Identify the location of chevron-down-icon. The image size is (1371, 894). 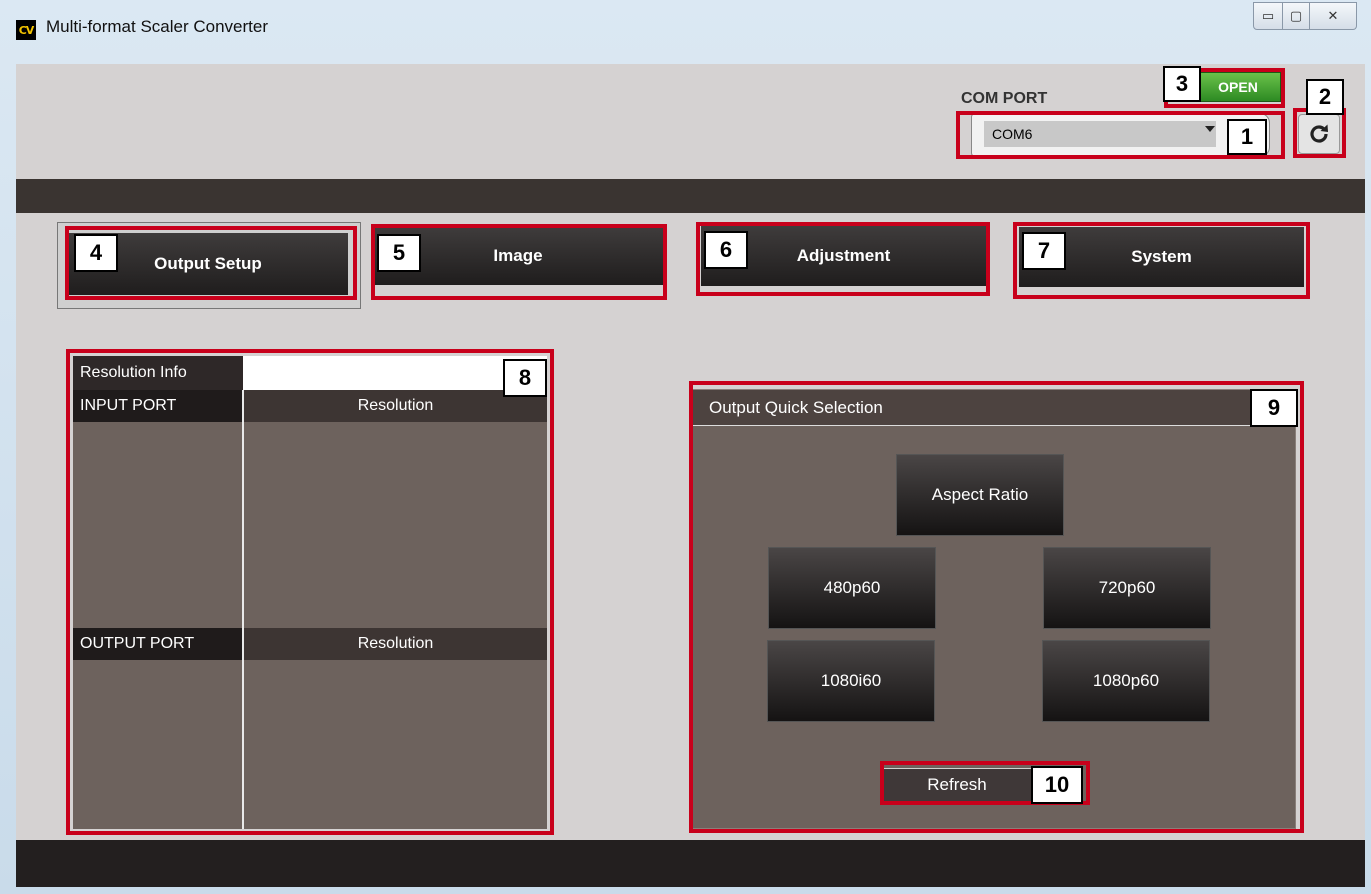
(1210, 129).